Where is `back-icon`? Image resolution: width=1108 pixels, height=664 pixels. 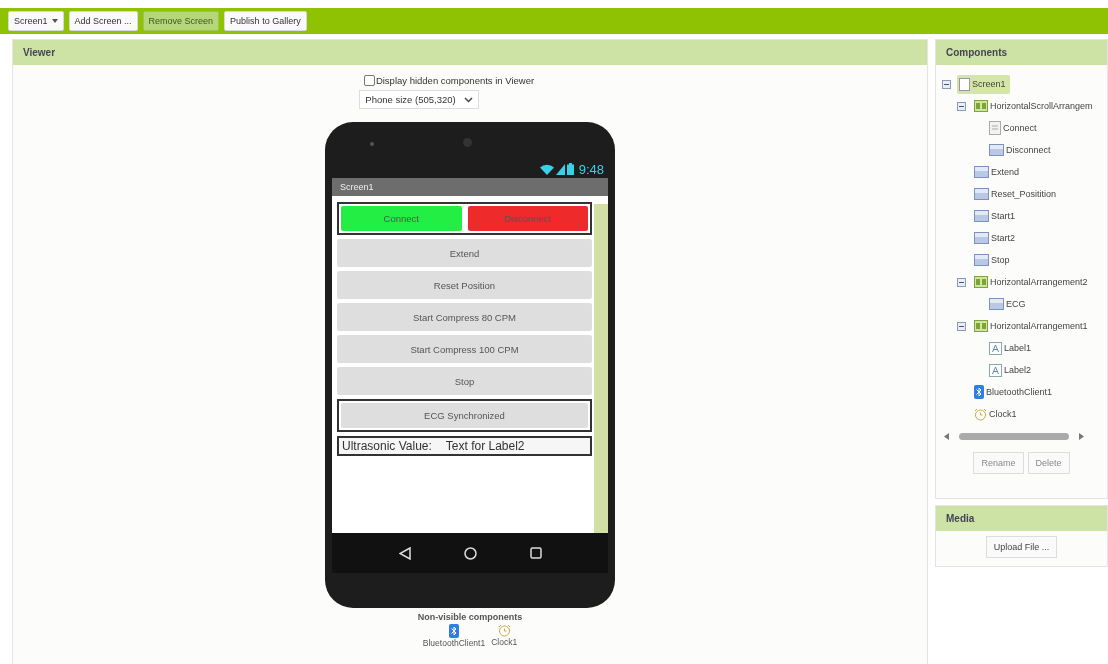 back-icon is located at coordinates (404, 553).